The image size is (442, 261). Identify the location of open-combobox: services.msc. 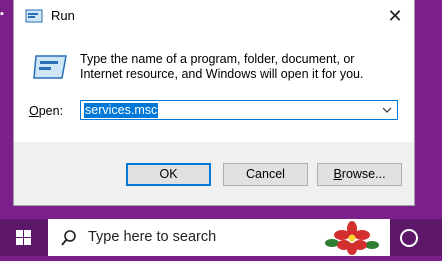
(239, 110).